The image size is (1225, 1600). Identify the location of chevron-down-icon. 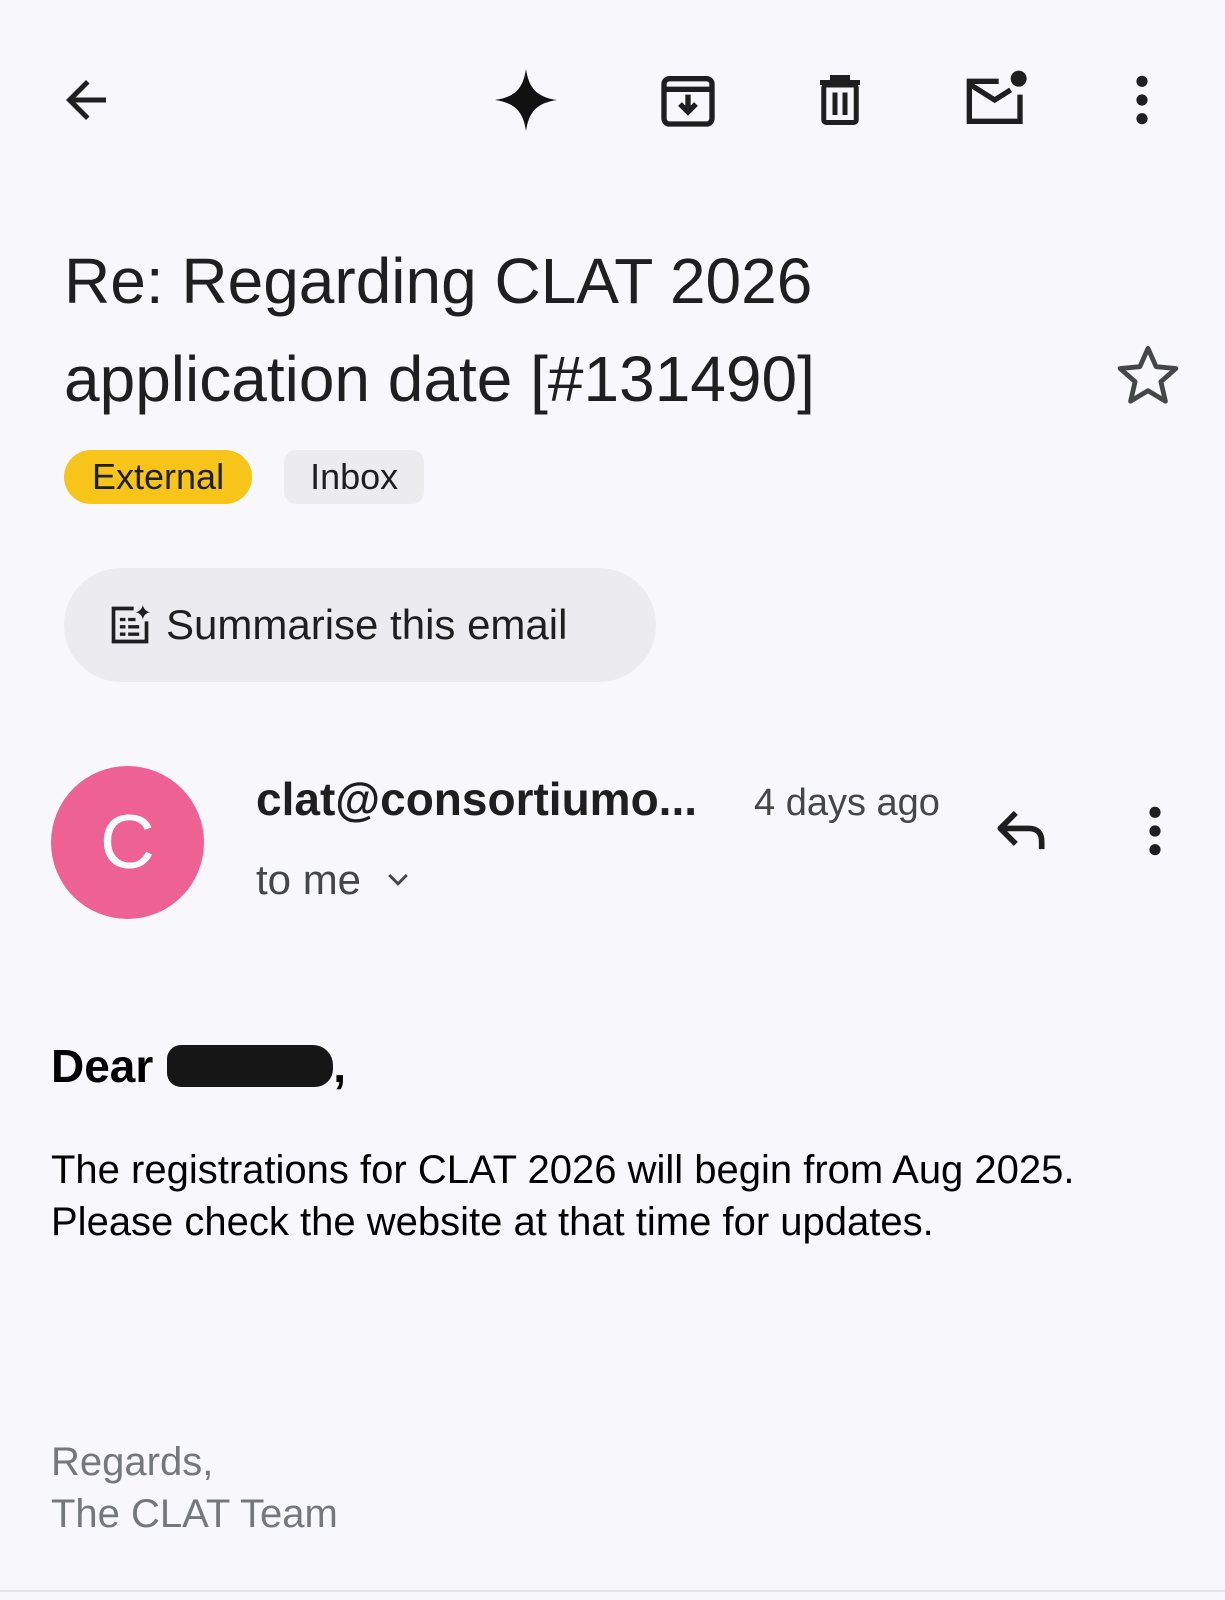
(398, 879).